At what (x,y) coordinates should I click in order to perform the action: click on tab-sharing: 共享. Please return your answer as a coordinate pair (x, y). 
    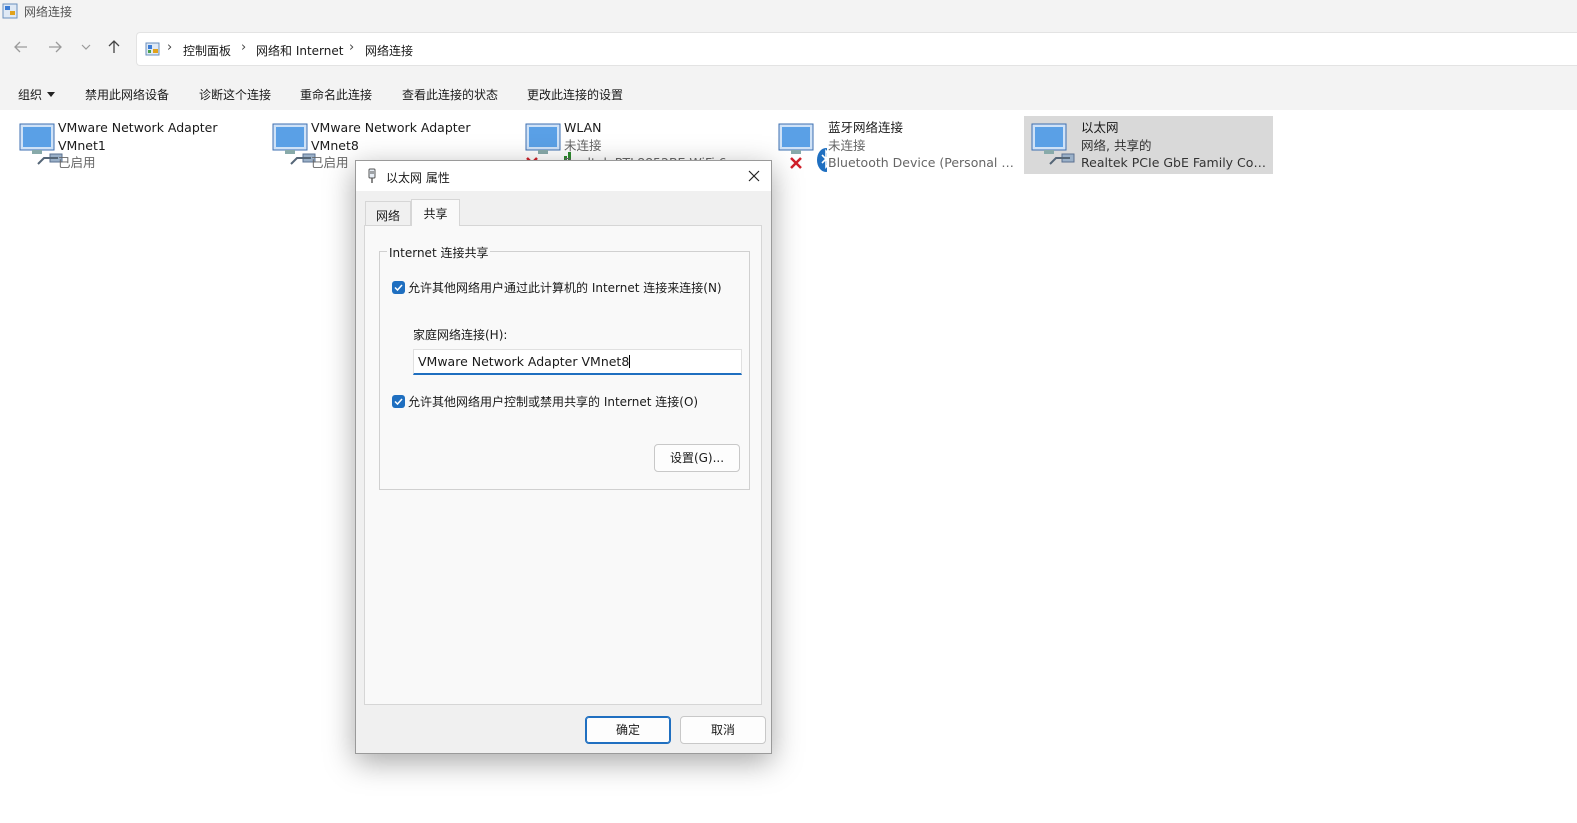
    Looking at the image, I should click on (435, 212).